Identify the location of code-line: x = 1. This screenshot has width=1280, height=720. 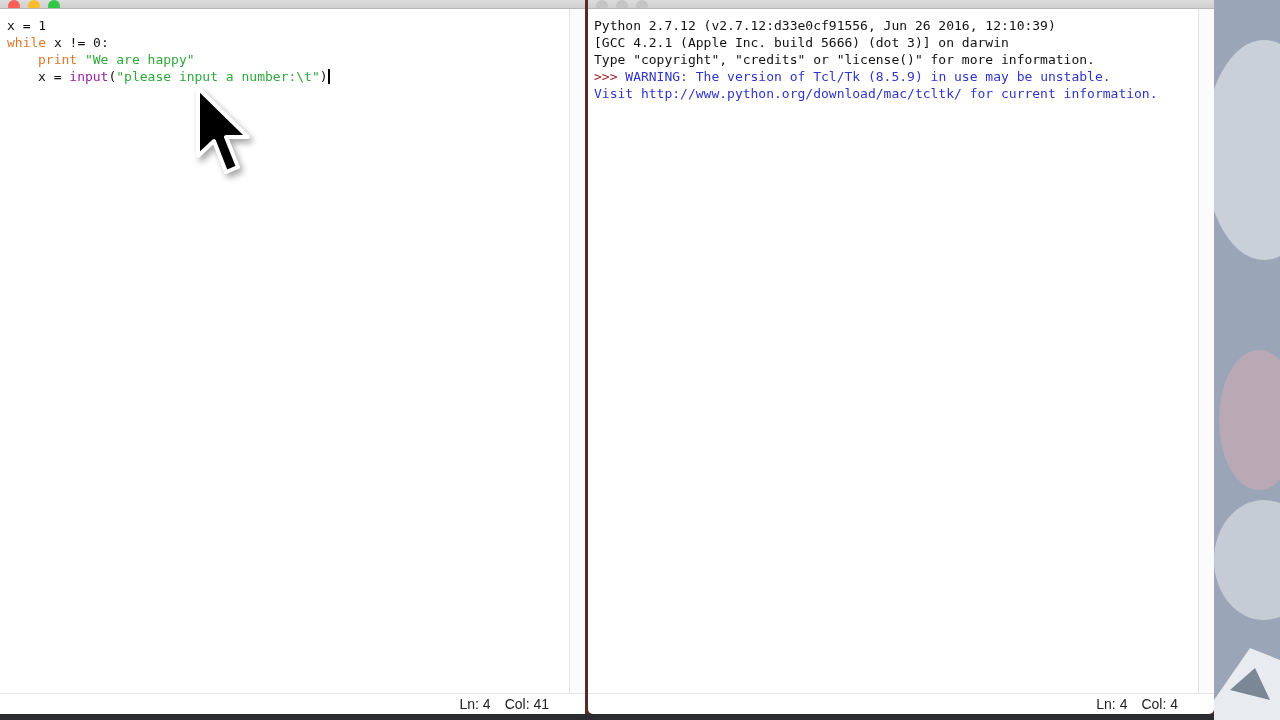
(27, 25).